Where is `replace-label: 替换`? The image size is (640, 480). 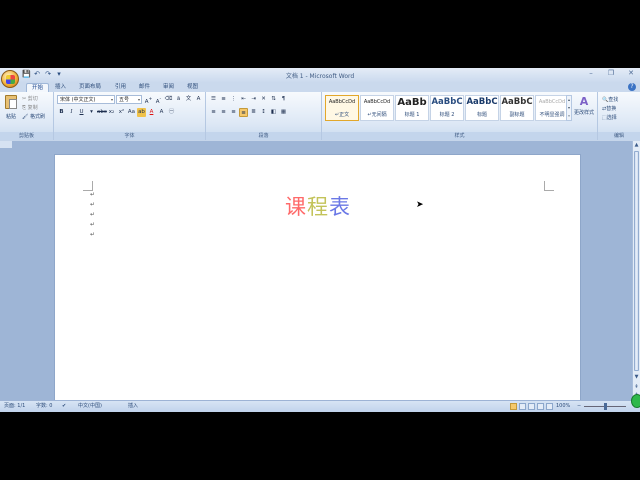 replace-label: 替换 is located at coordinates (611, 109).